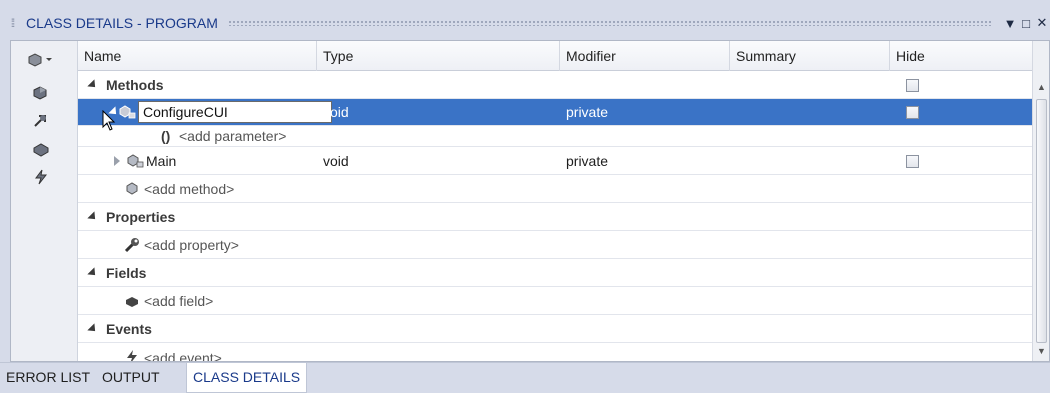  Describe the element at coordinates (556, 85) in the screenshot. I see `group-row-methods: Methods` at that location.